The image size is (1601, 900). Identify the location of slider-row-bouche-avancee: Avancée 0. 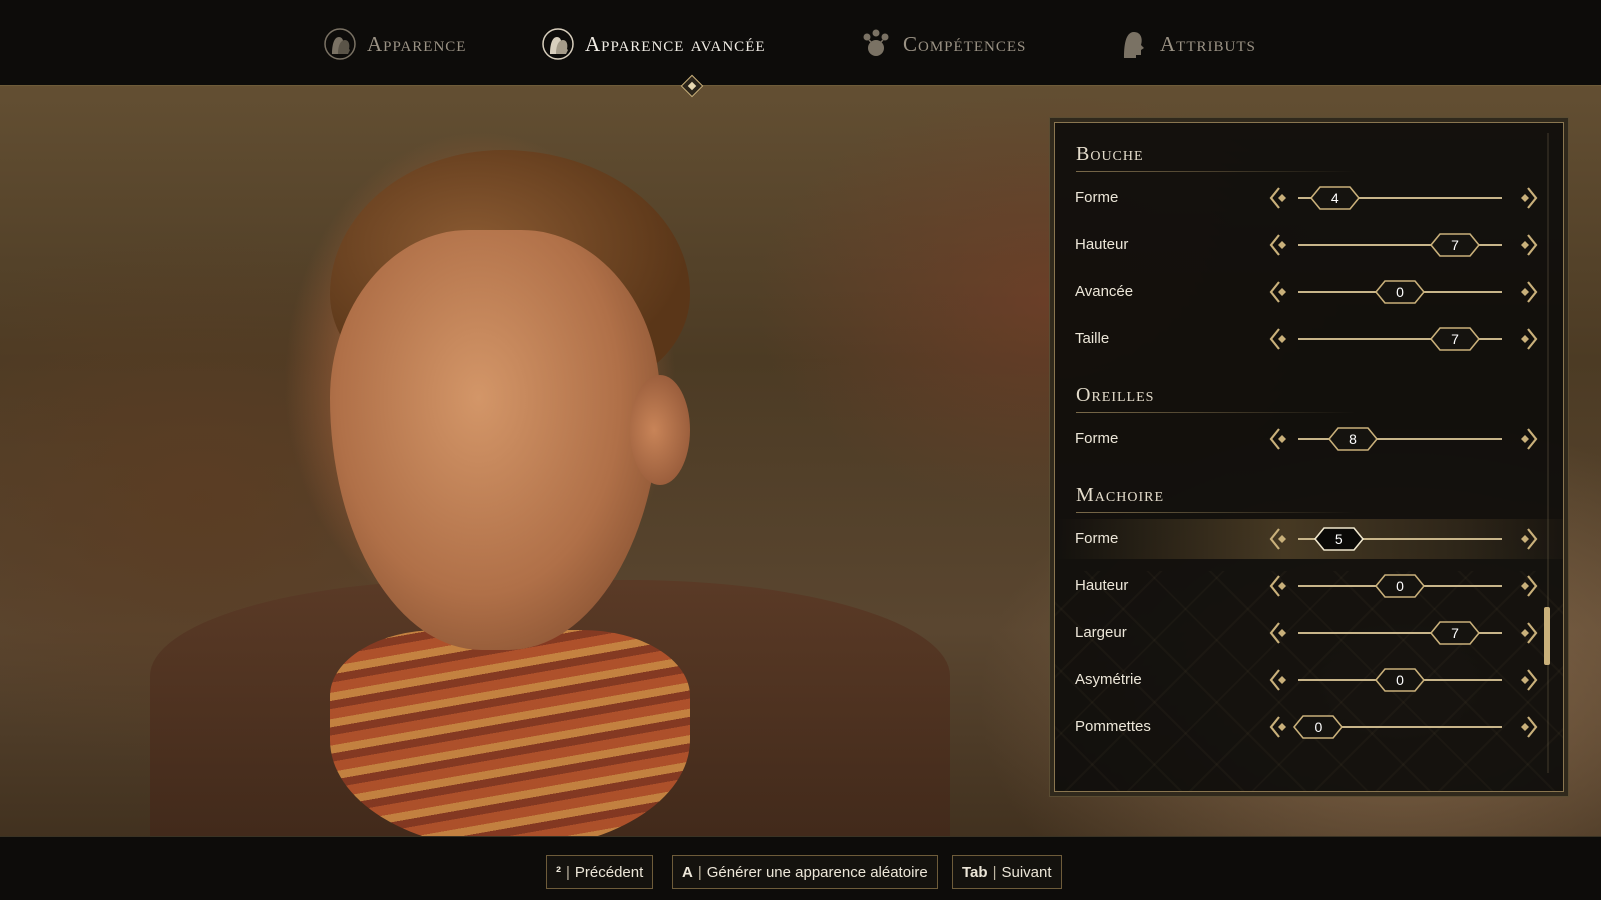
(1309, 292).